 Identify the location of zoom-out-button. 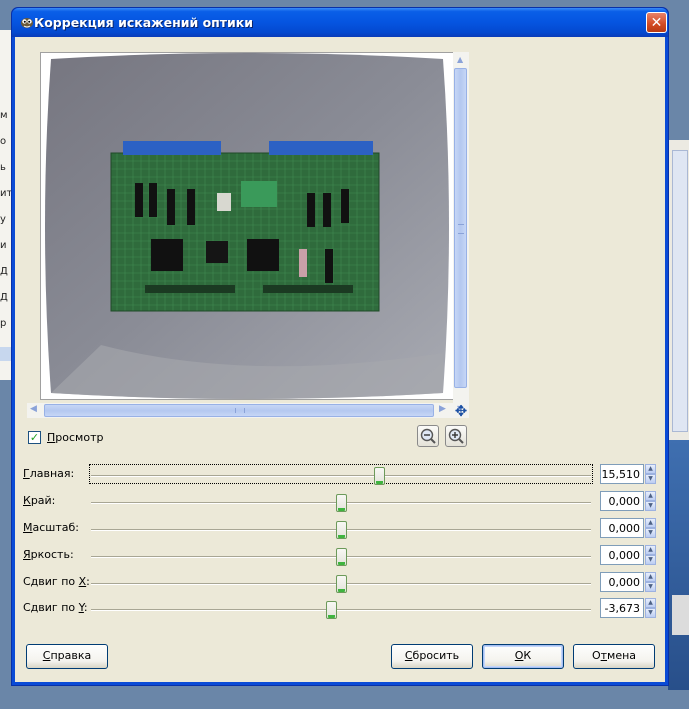
(428, 436).